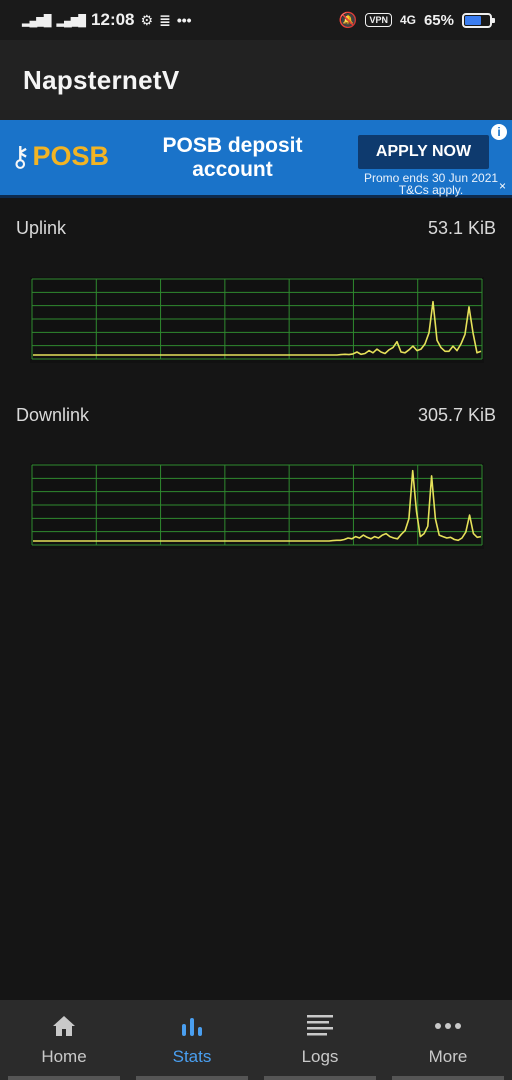  What do you see at coordinates (499, 132) in the screenshot?
I see `ad-info-icon: i` at bounding box center [499, 132].